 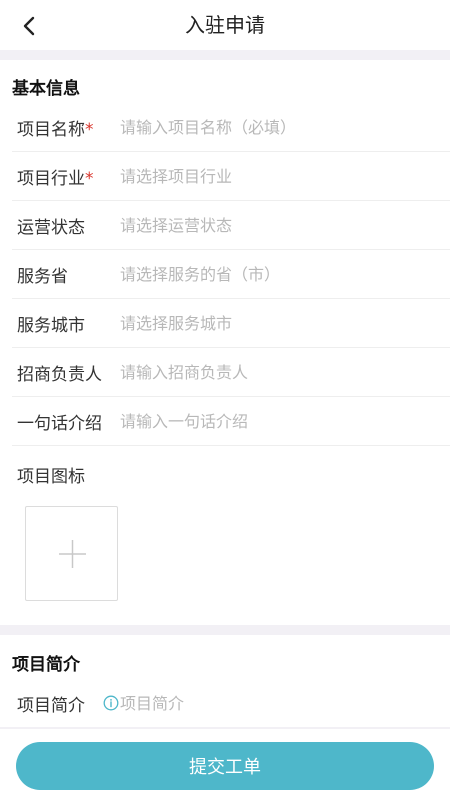 What do you see at coordinates (279, 176) in the screenshot?
I see `project-industry-select: 请选择项目行业` at bounding box center [279, 176].